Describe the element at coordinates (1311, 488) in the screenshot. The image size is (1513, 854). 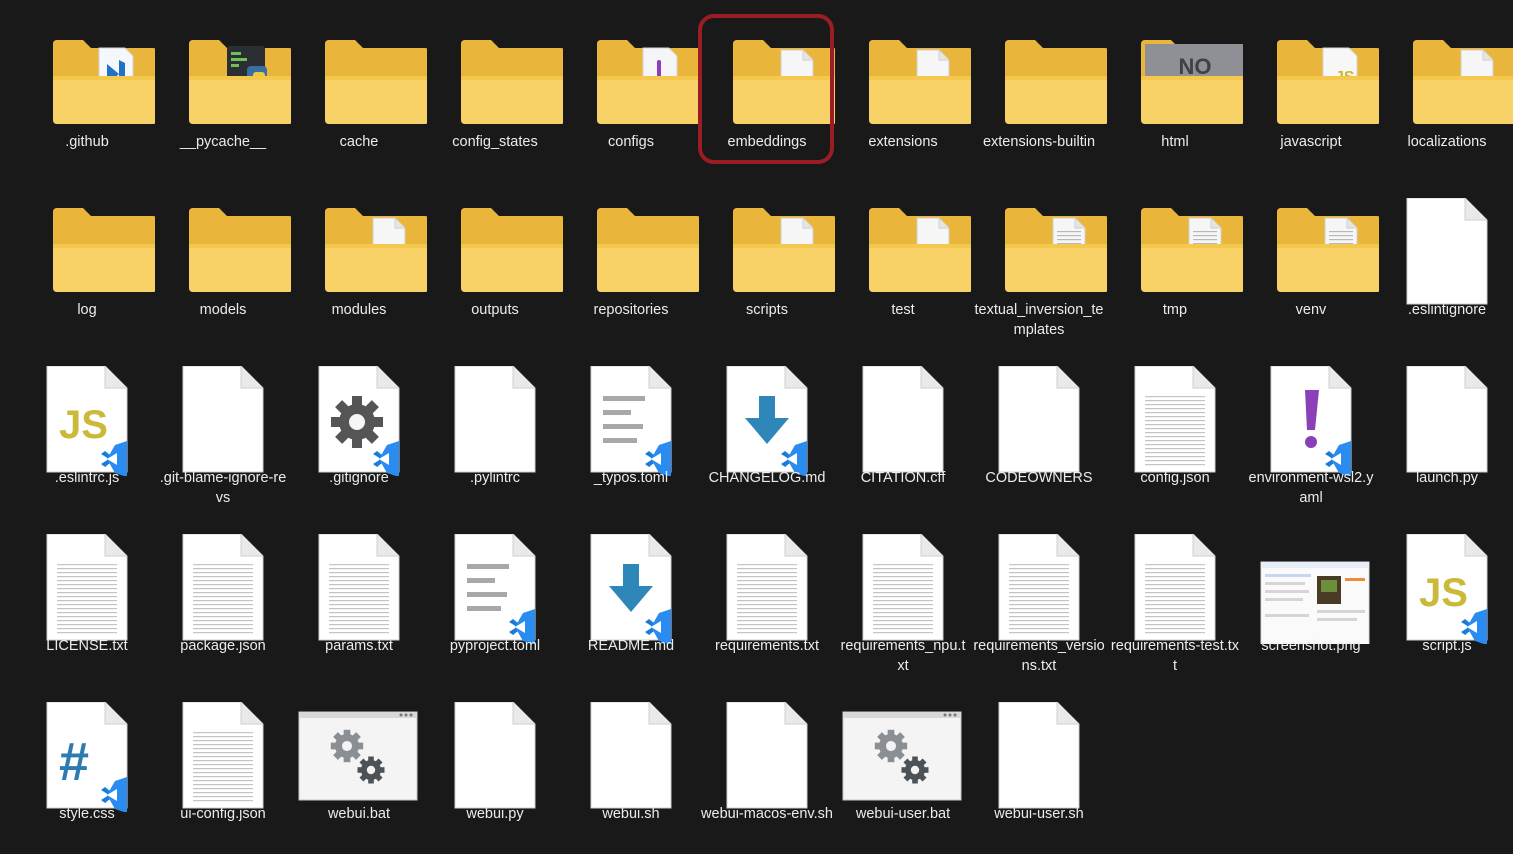
I see `item-label: environment-wsl2.yaml` at that location.